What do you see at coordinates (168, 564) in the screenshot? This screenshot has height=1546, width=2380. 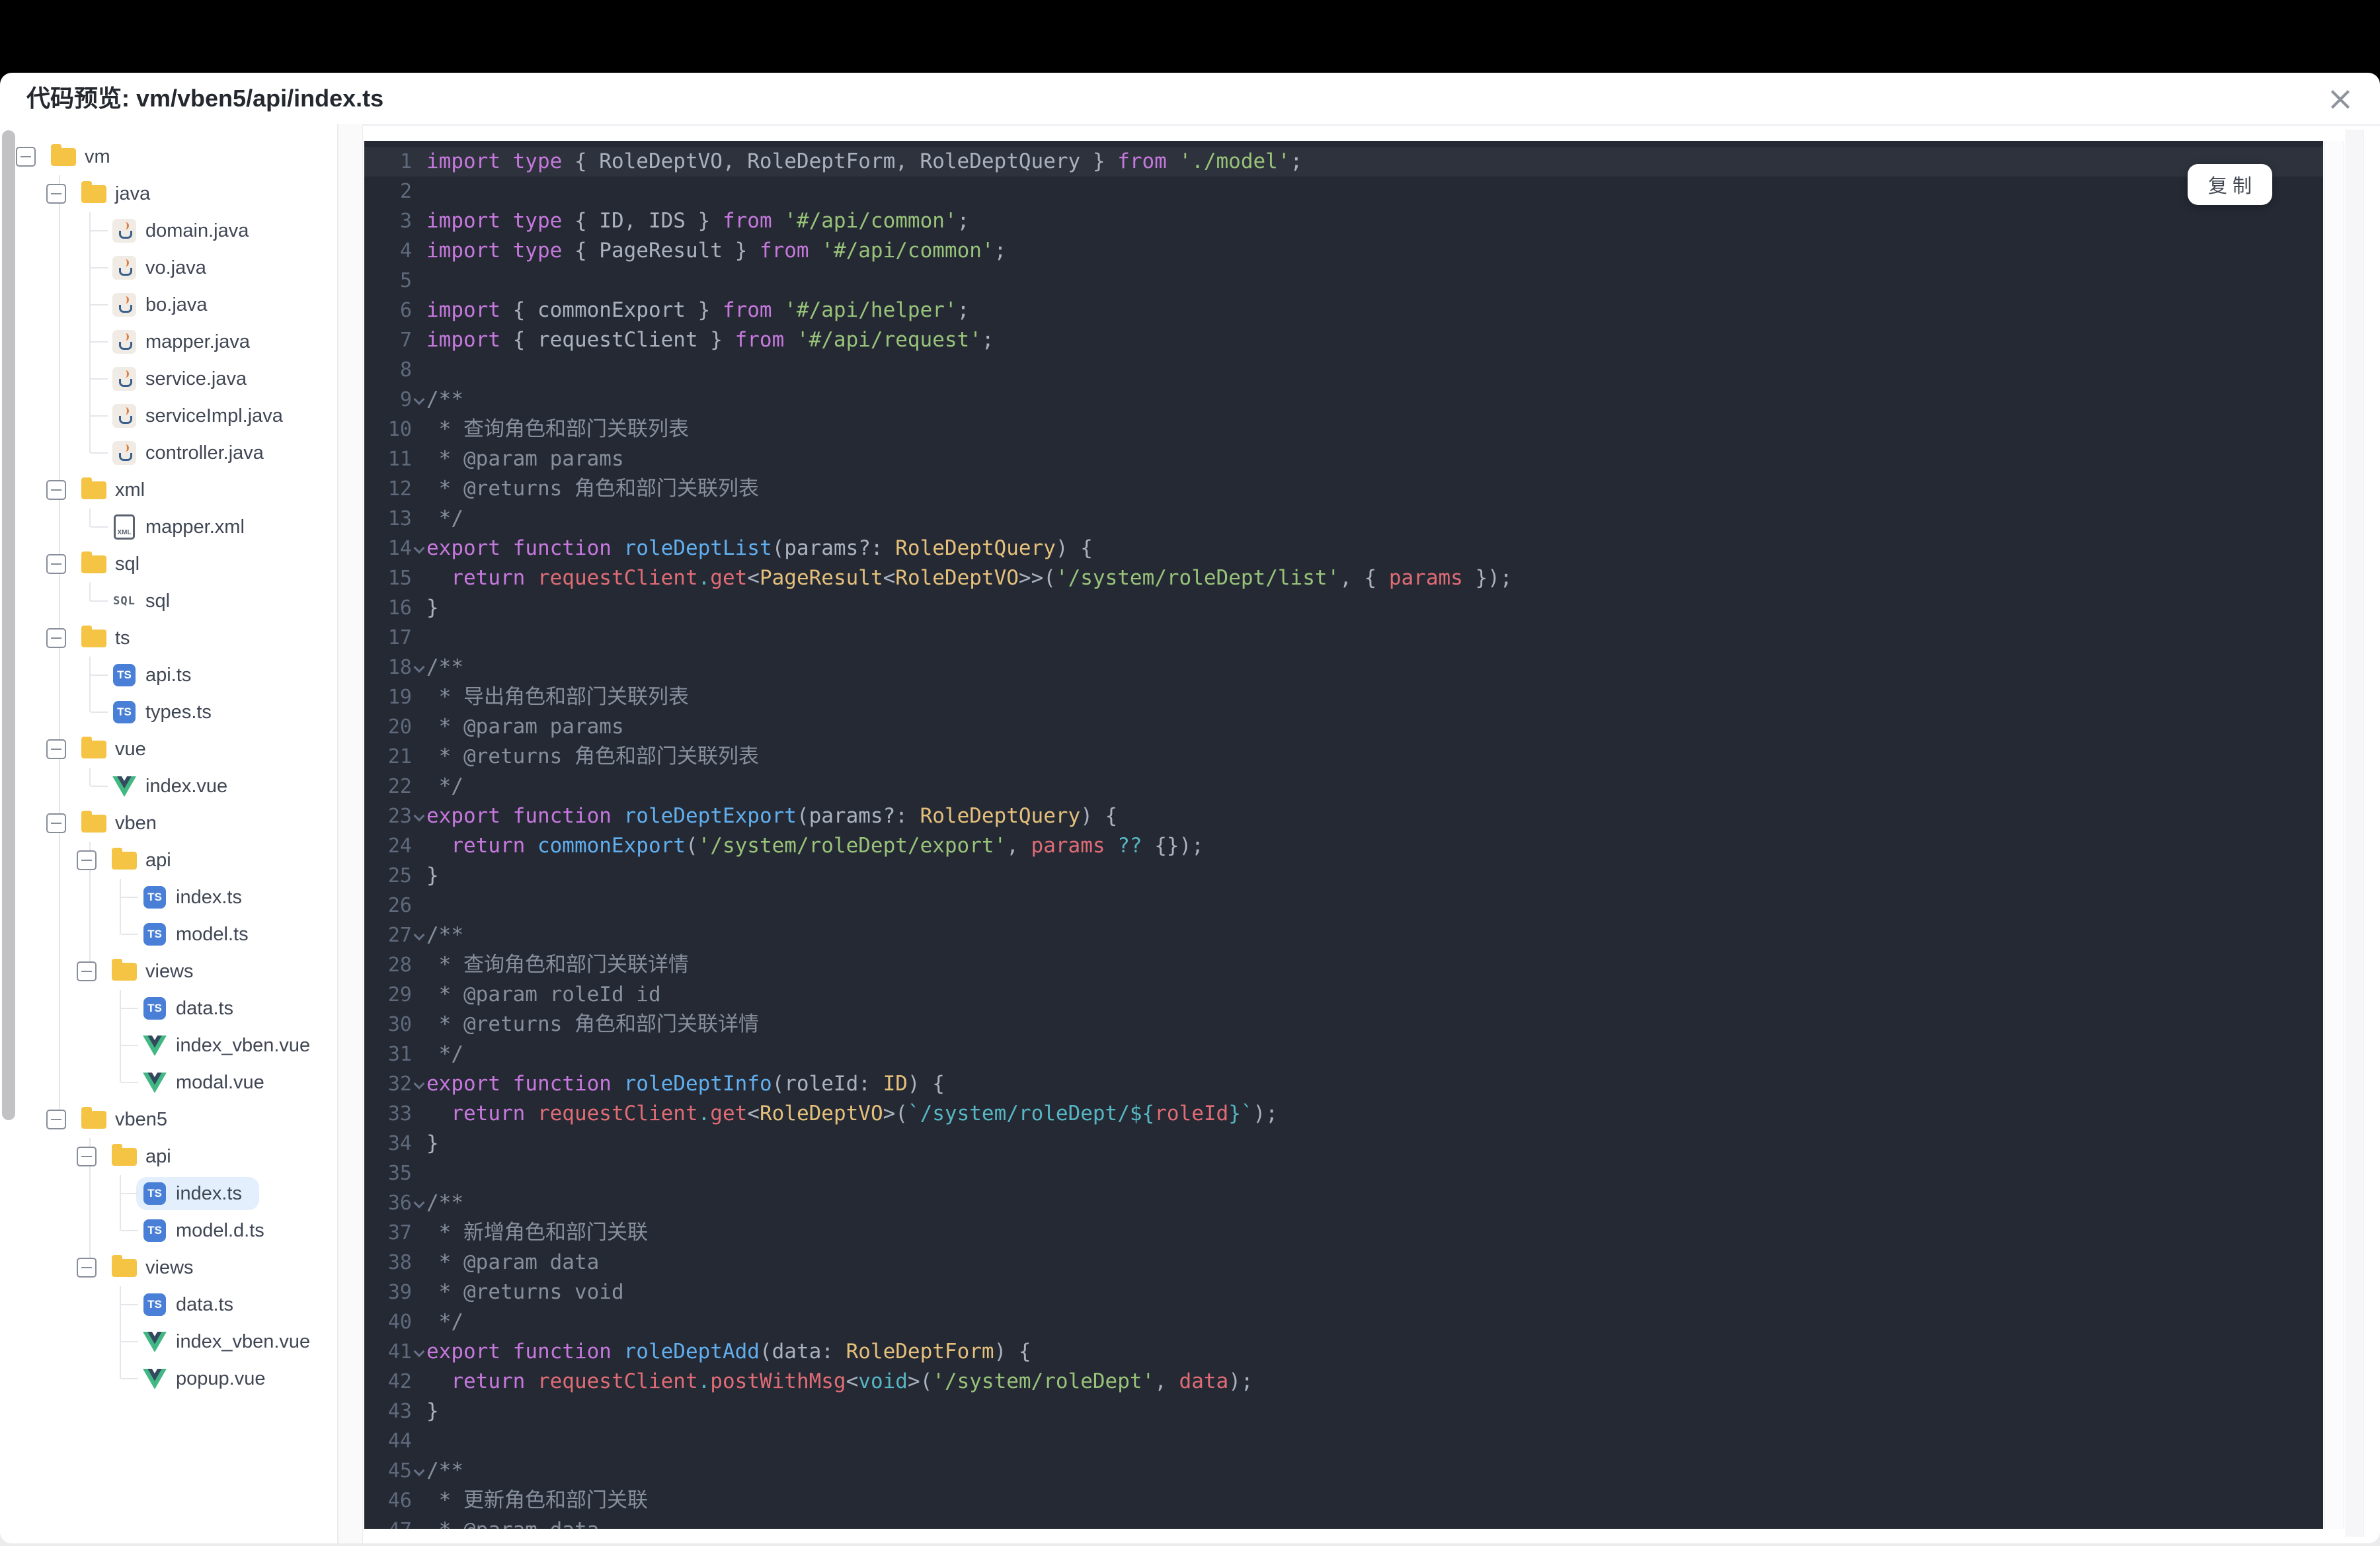 I see `tree-item-sql: sql` at bounding box center [168, 564].